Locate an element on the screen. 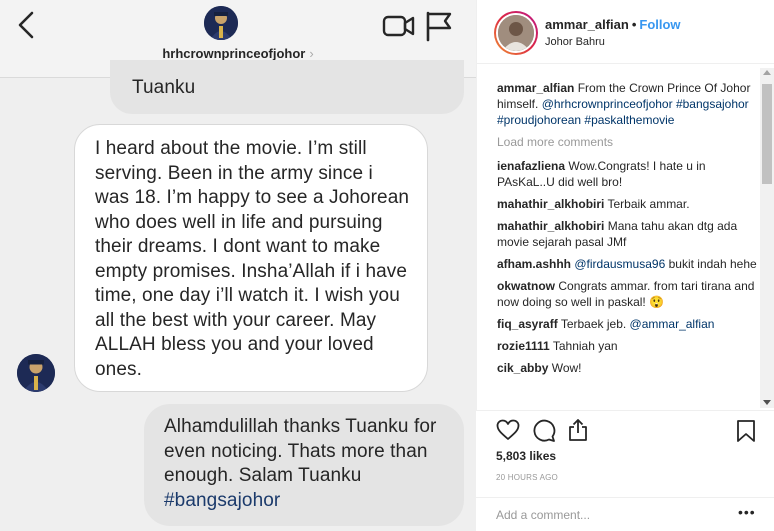 Image resolution: width=774 pixels, height=531 pixels. scroll-up-arrow-icon is located at coordinates (767, 72).